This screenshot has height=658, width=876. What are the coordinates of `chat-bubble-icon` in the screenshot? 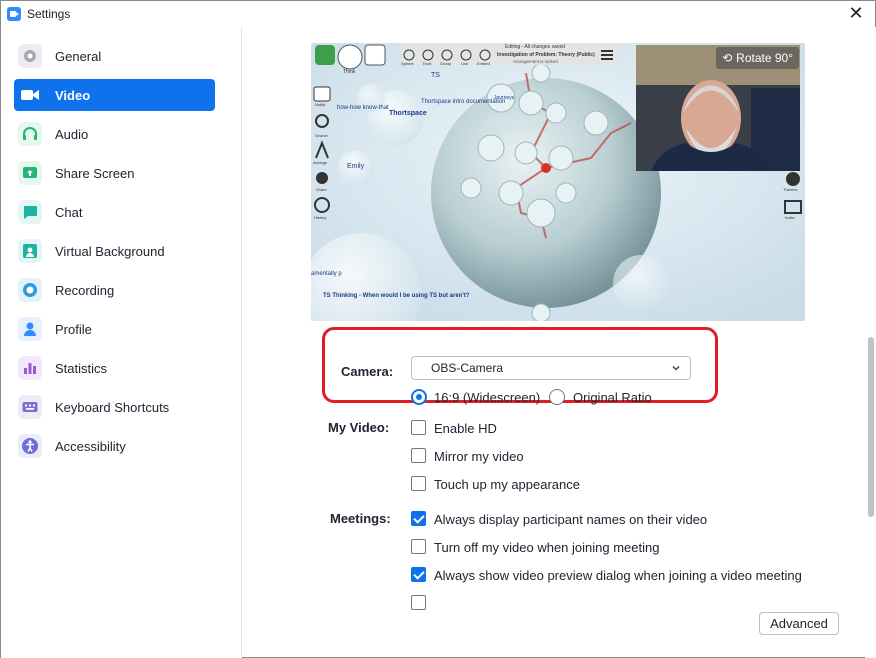 It's located at (30, 212).